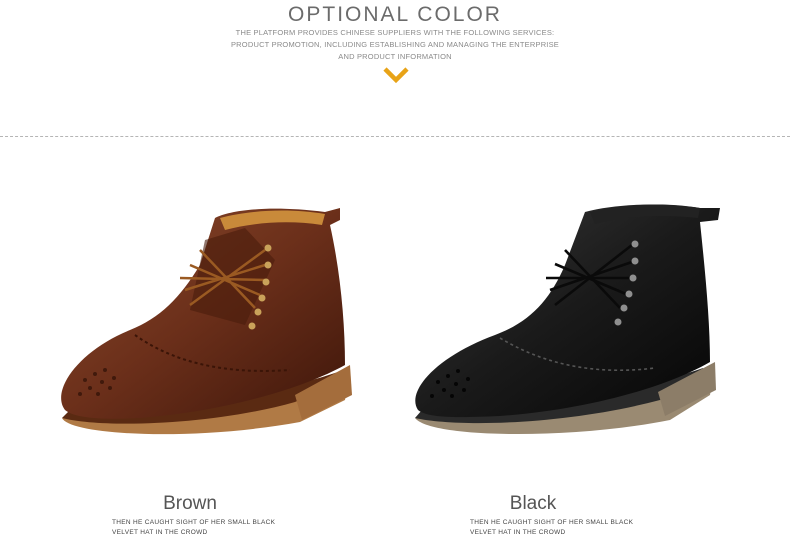  What do you see at coordinates (395, 136) in the screenshot?
I see `section-divider` at bounding box center [395, 136].